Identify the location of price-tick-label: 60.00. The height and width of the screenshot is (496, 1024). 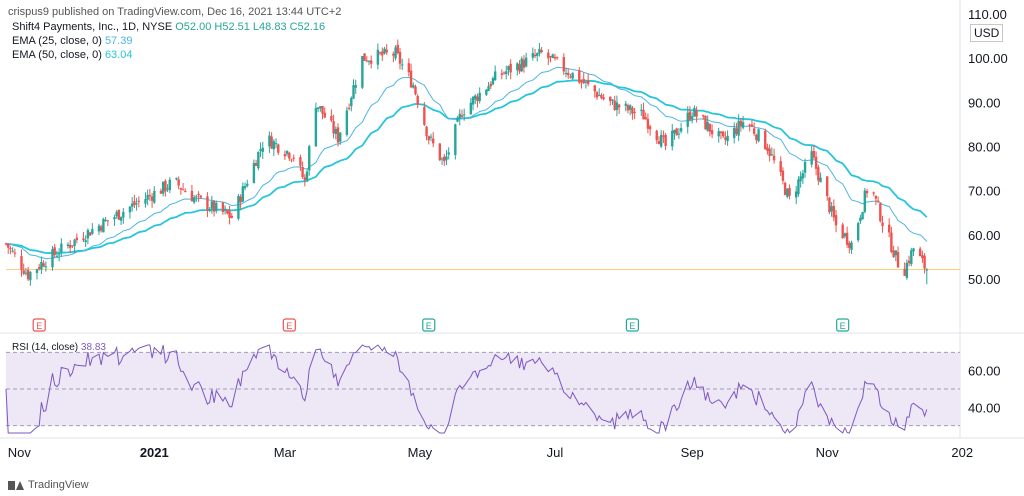
(984, 235).